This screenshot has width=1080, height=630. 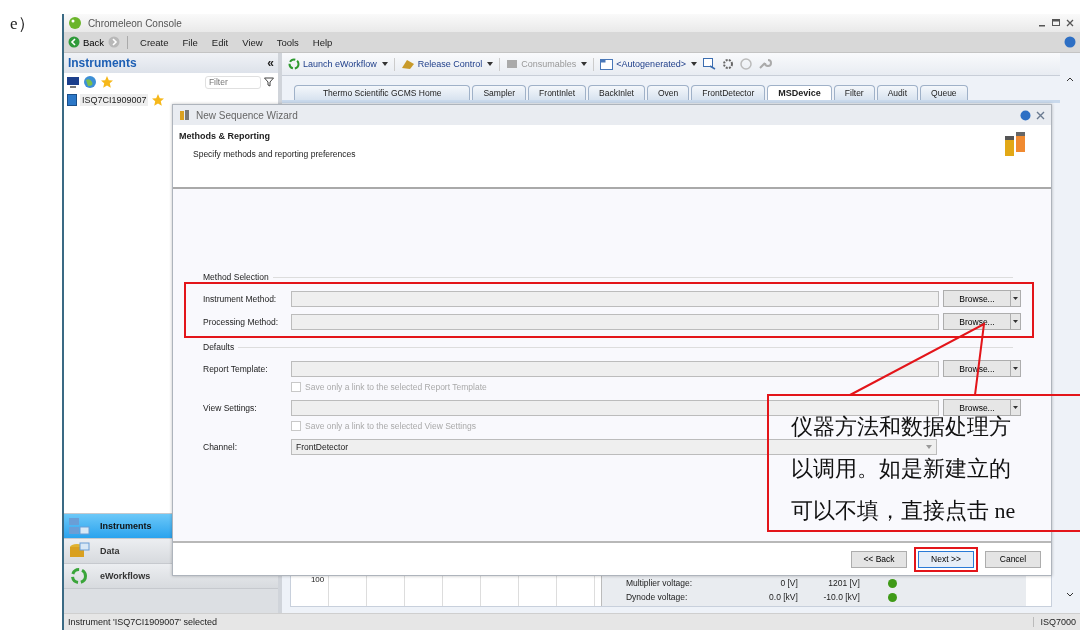 What do you see at coordinates (879, 559) in the screenshot?
I see `wizard-button: << Back` at bounding box center [879, 559].